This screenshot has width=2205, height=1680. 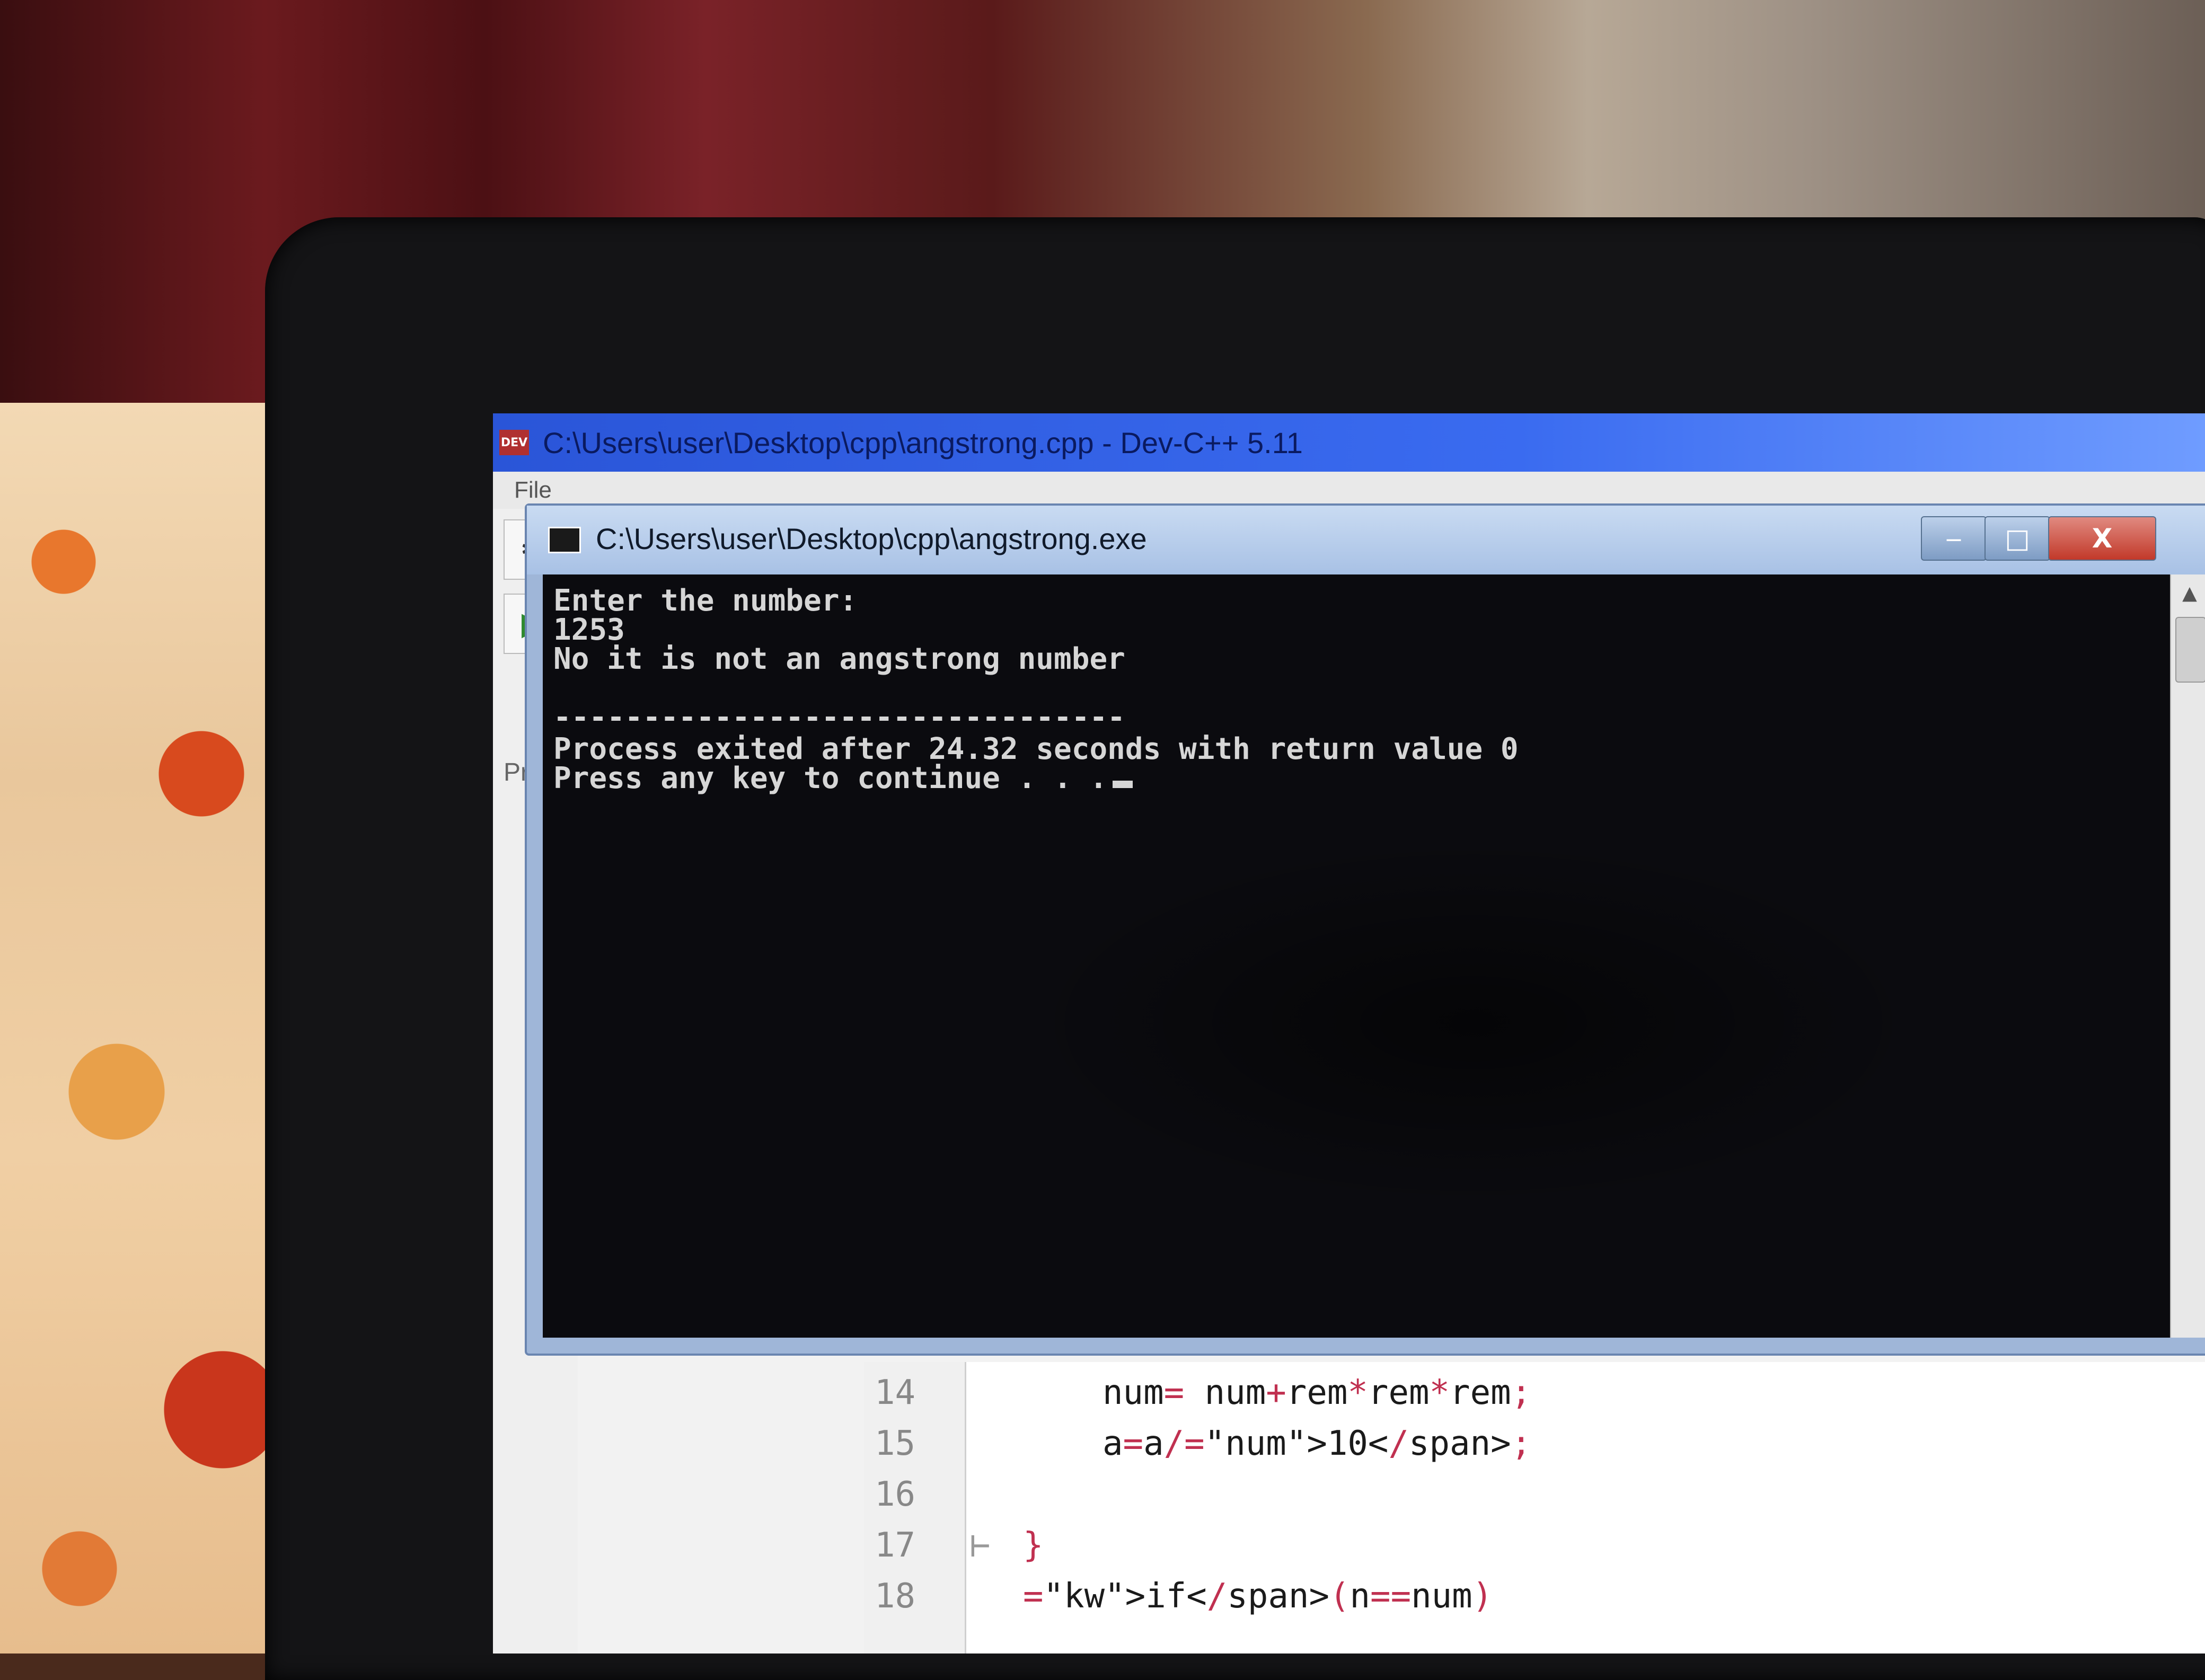 I want to click on code-text: num= num+rem*rem*rem;, so click(x=1317, y=1392).